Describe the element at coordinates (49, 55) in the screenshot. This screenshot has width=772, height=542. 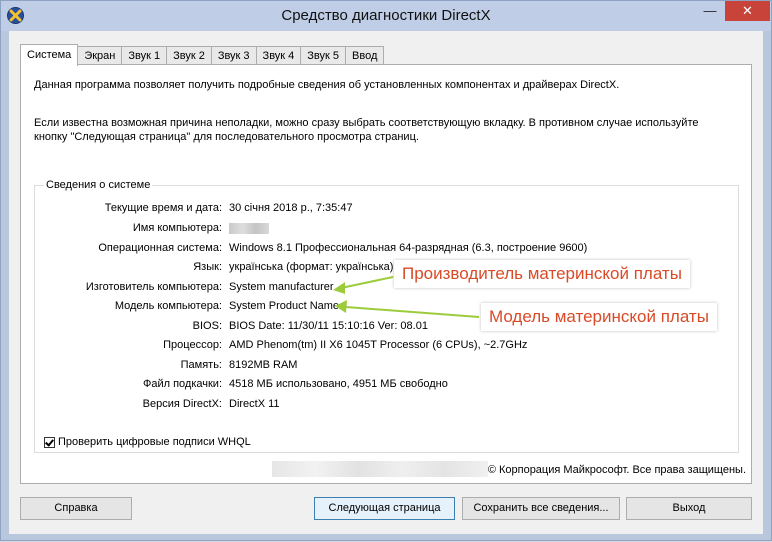
I see `tab-system: Система` at that location.